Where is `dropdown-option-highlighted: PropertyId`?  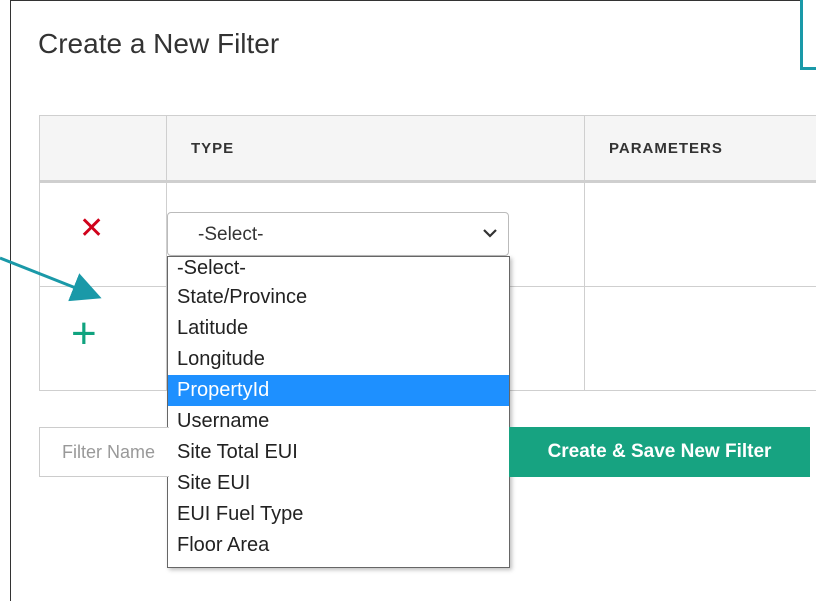 dropdown-option-highlighted: PropertyId is located at coordinates (338, 390).